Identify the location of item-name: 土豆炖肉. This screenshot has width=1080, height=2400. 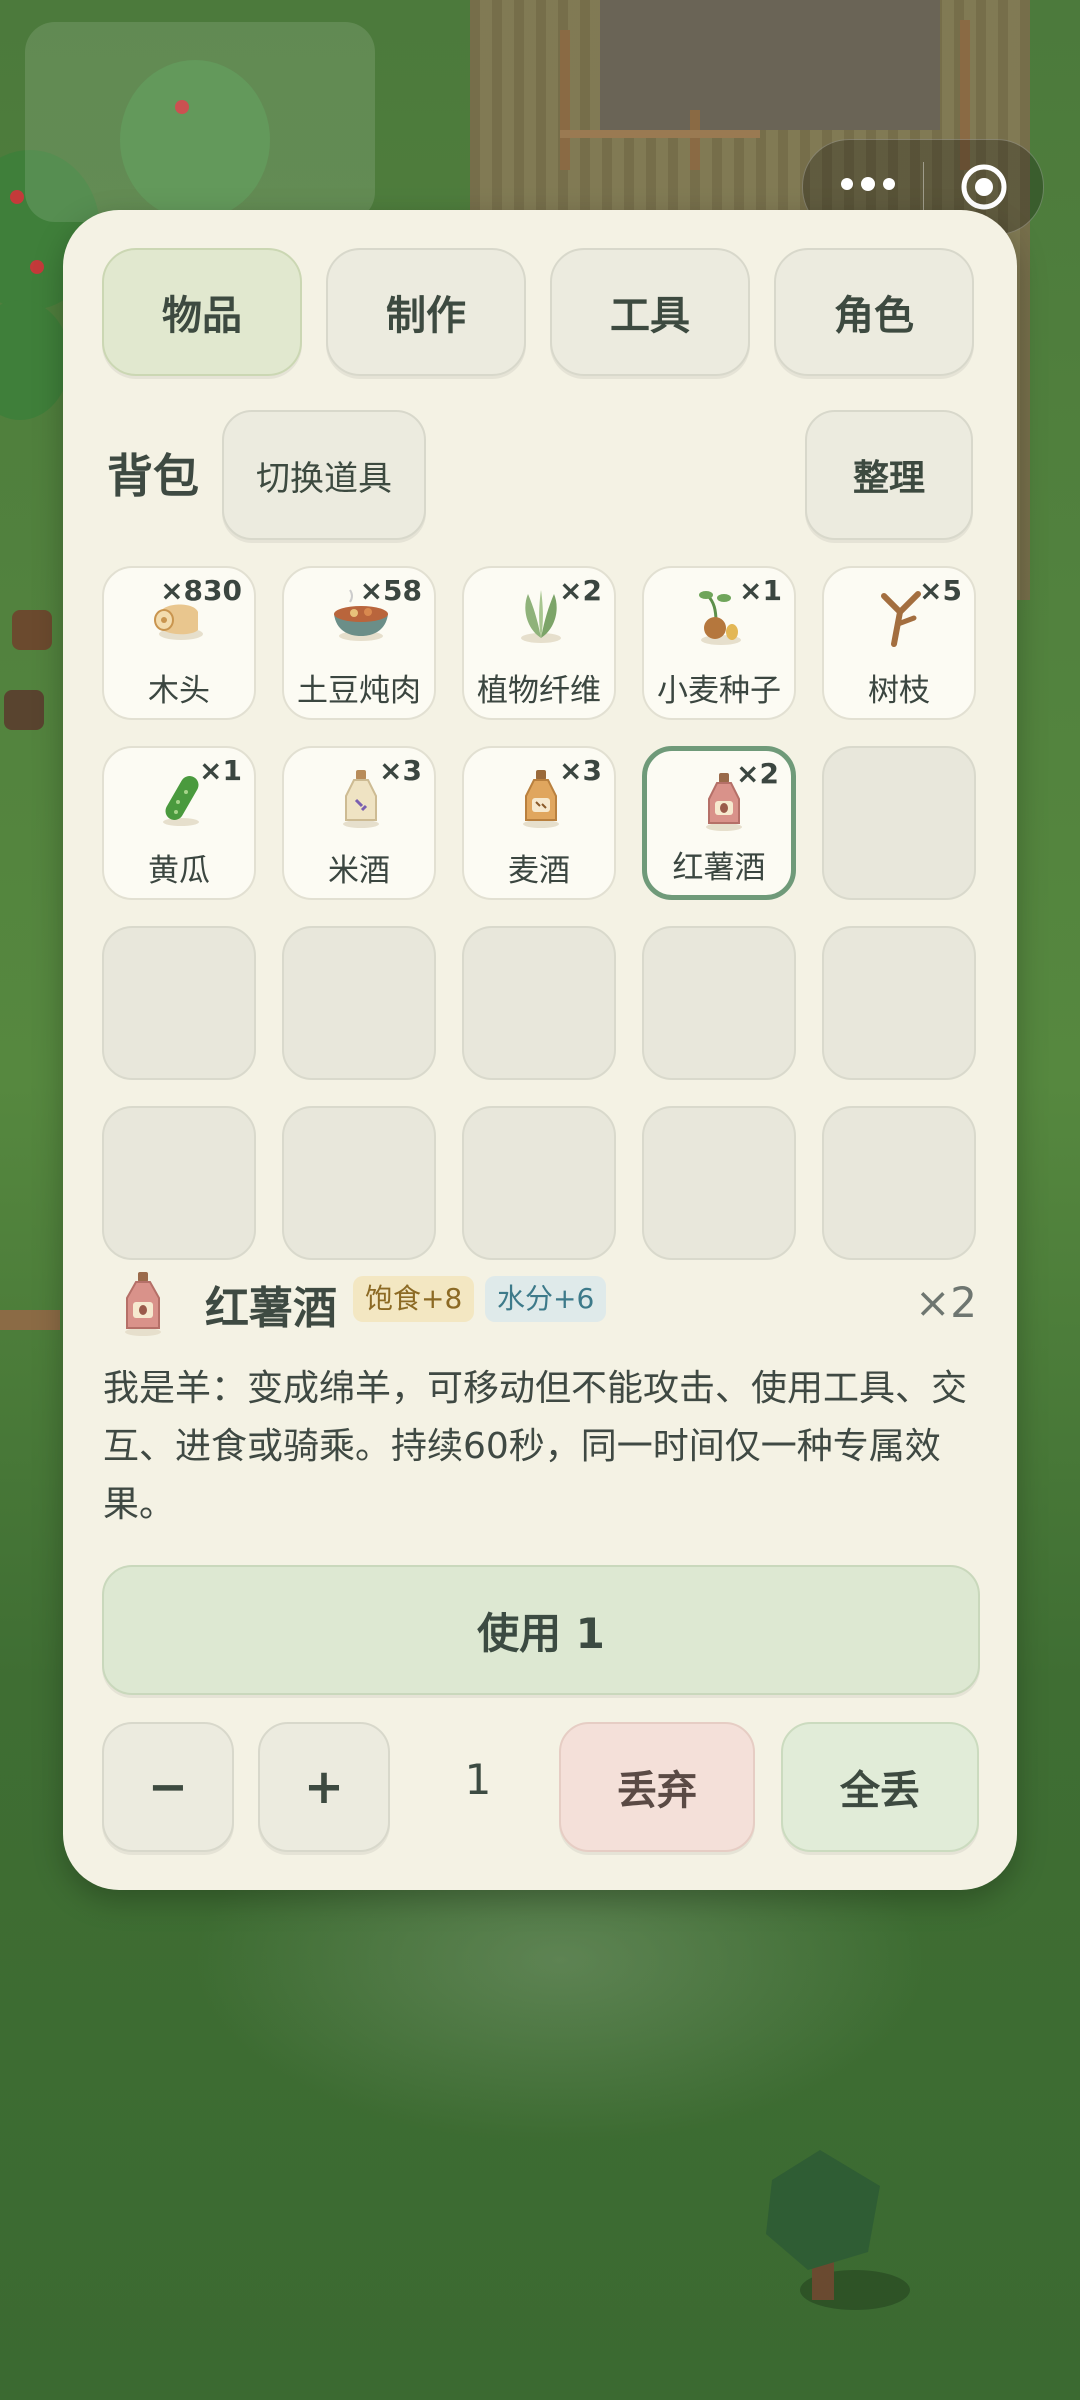
(359, 691).